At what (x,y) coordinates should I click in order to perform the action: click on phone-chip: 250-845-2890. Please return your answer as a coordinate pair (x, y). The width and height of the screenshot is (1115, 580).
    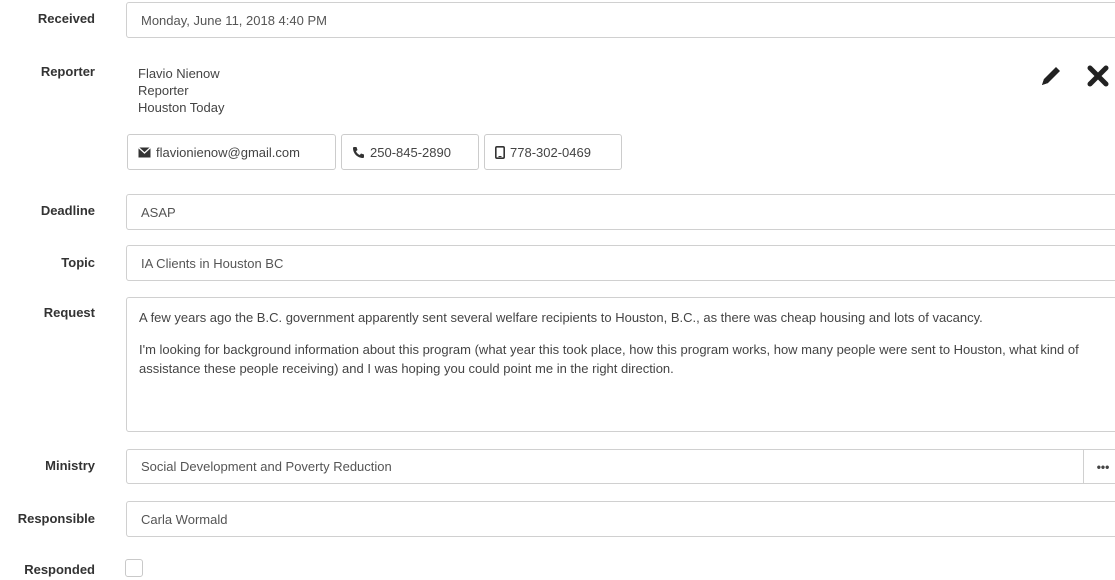
    Looking at the image, I should click on (410, 152).